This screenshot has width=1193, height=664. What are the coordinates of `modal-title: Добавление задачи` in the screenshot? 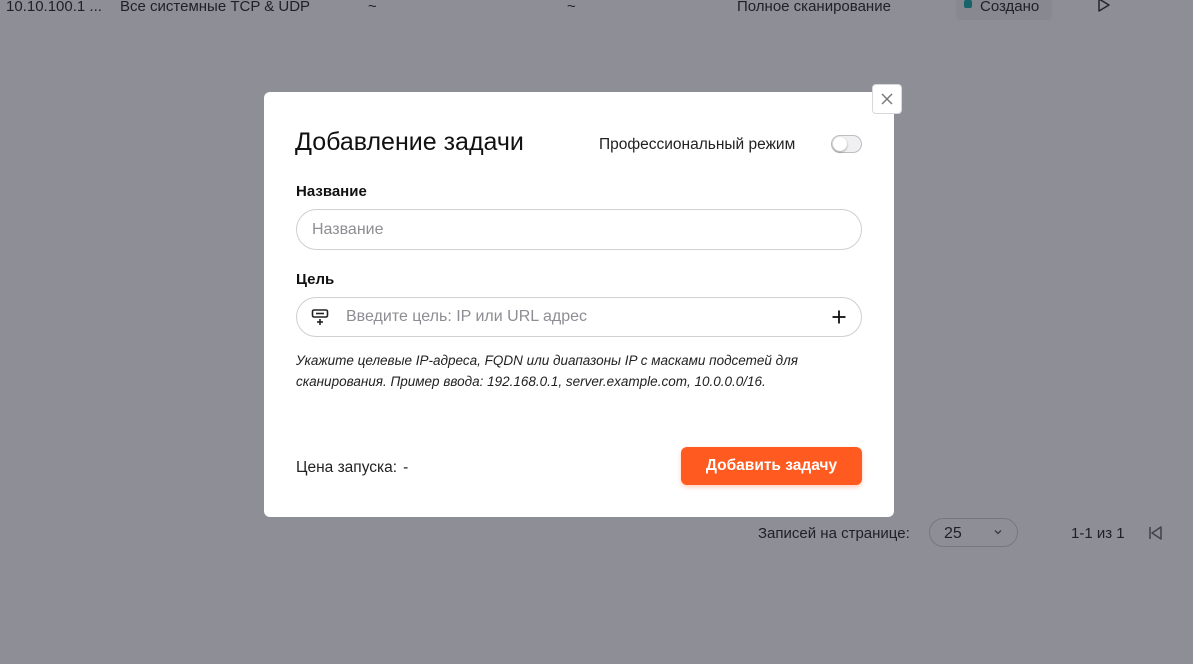 It's located at (409, 142).